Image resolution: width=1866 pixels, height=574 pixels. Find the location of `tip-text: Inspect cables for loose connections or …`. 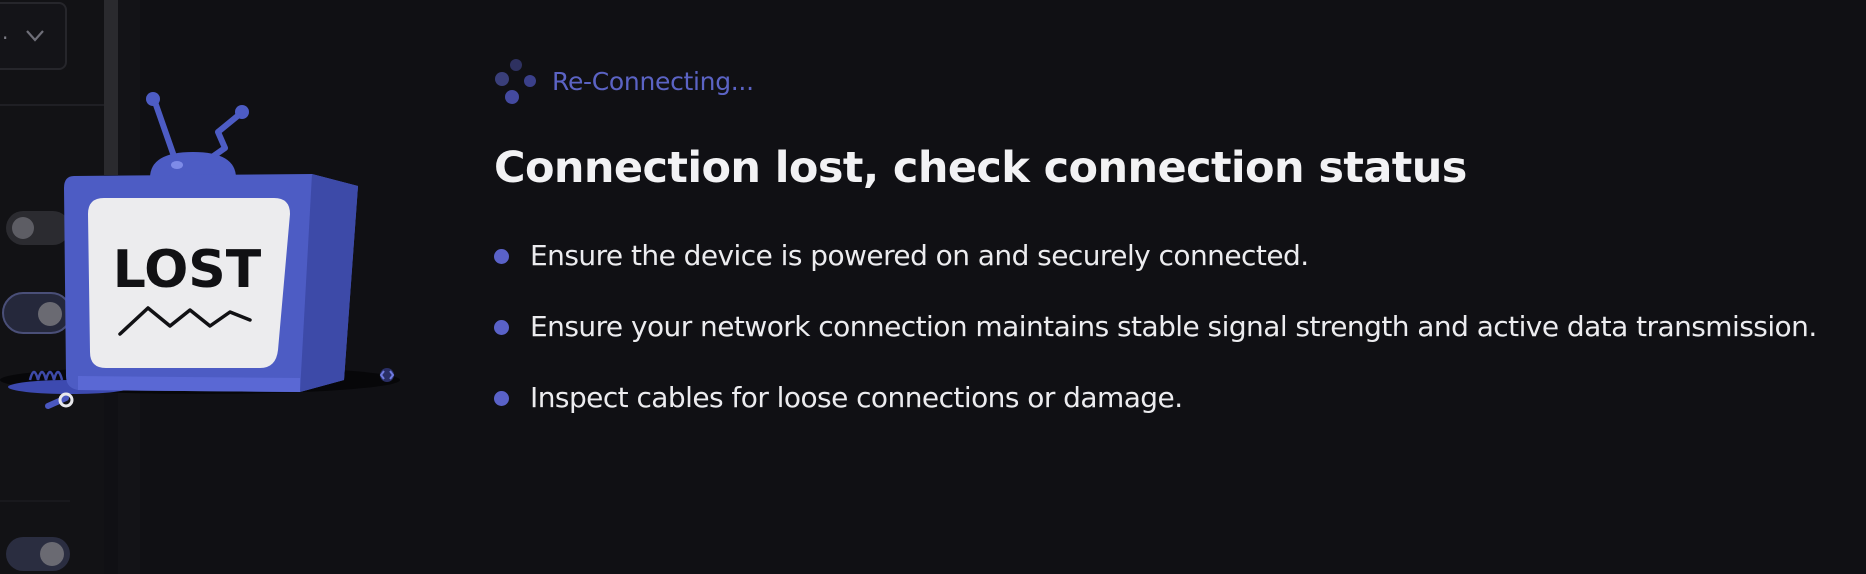

tip-text: Inspect cables for loose connections or … is located at coordinates (856, 397).